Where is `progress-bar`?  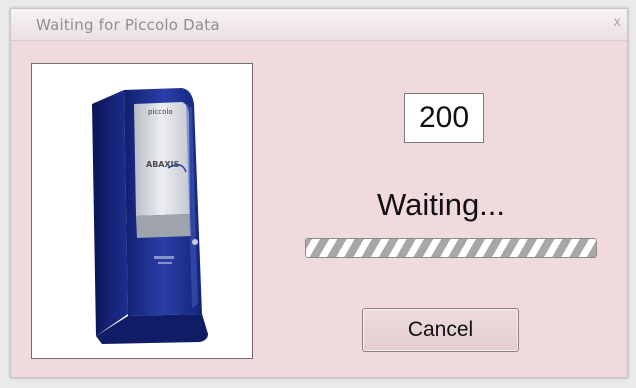 progress-bar is located at coordinates (451, 248).